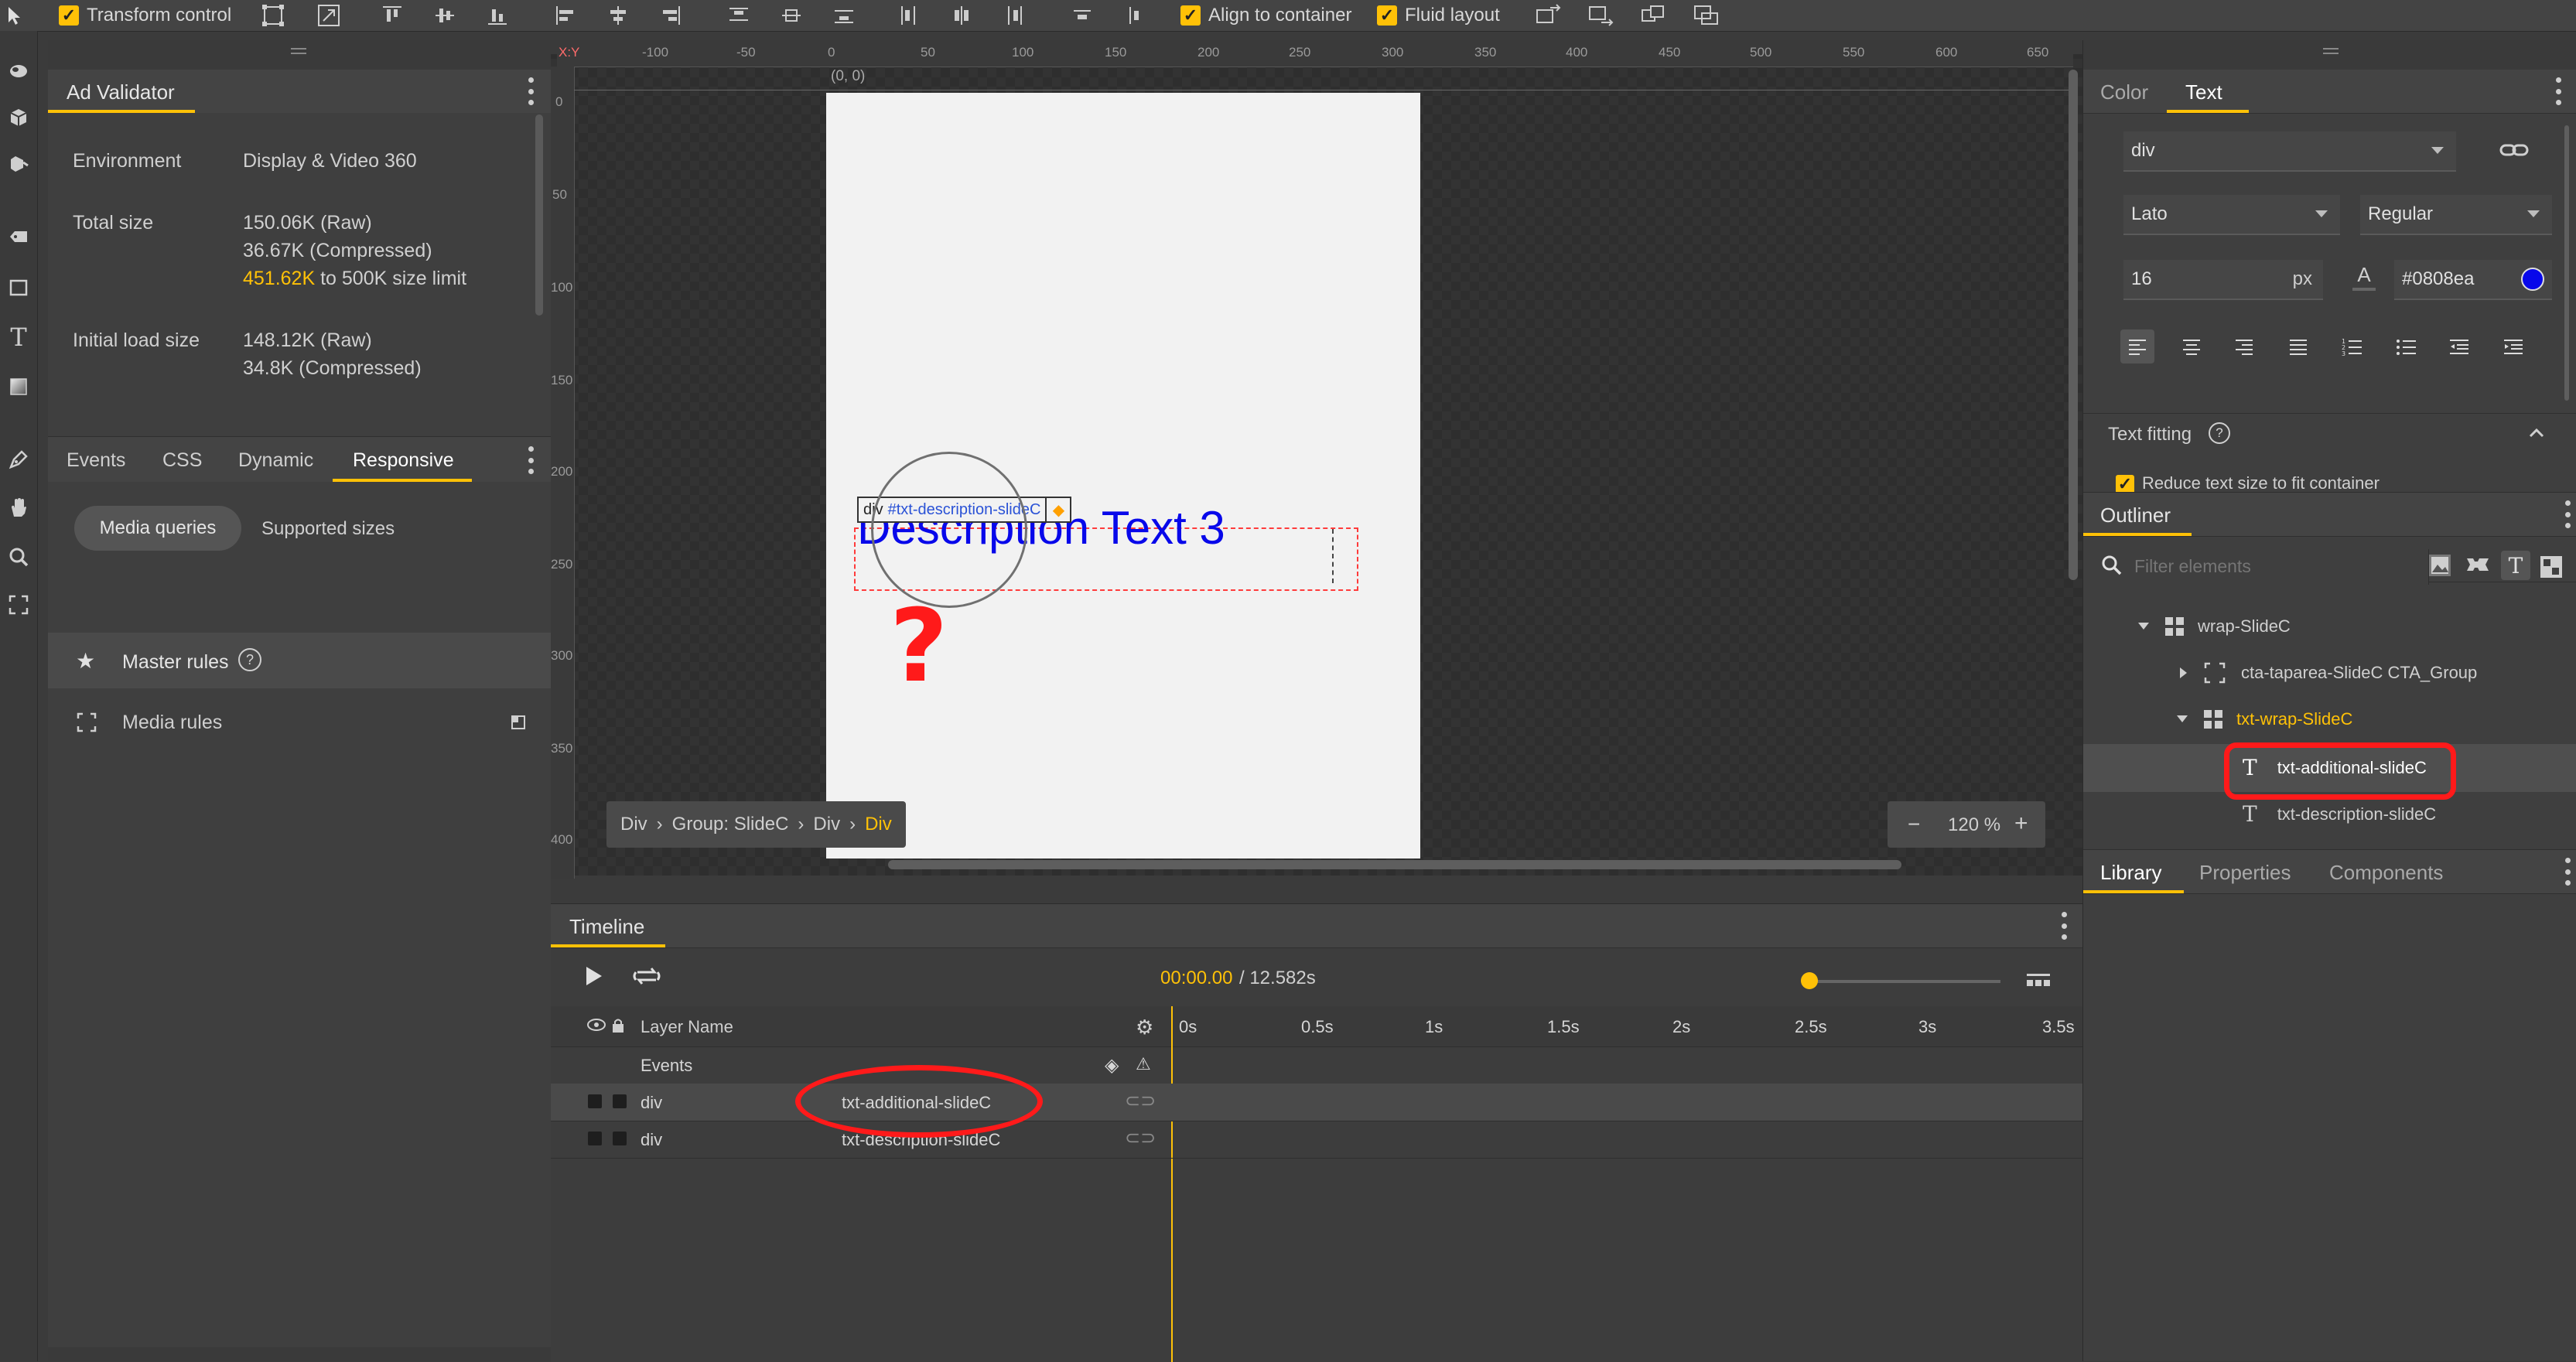 Image resolution: width=2576 pixels, height=1362 pixels. Describe the element at coordinates (1438, 15) in the screenshot. I see `fluid-layout-toggle: ✓ Fluid layout` at that location.